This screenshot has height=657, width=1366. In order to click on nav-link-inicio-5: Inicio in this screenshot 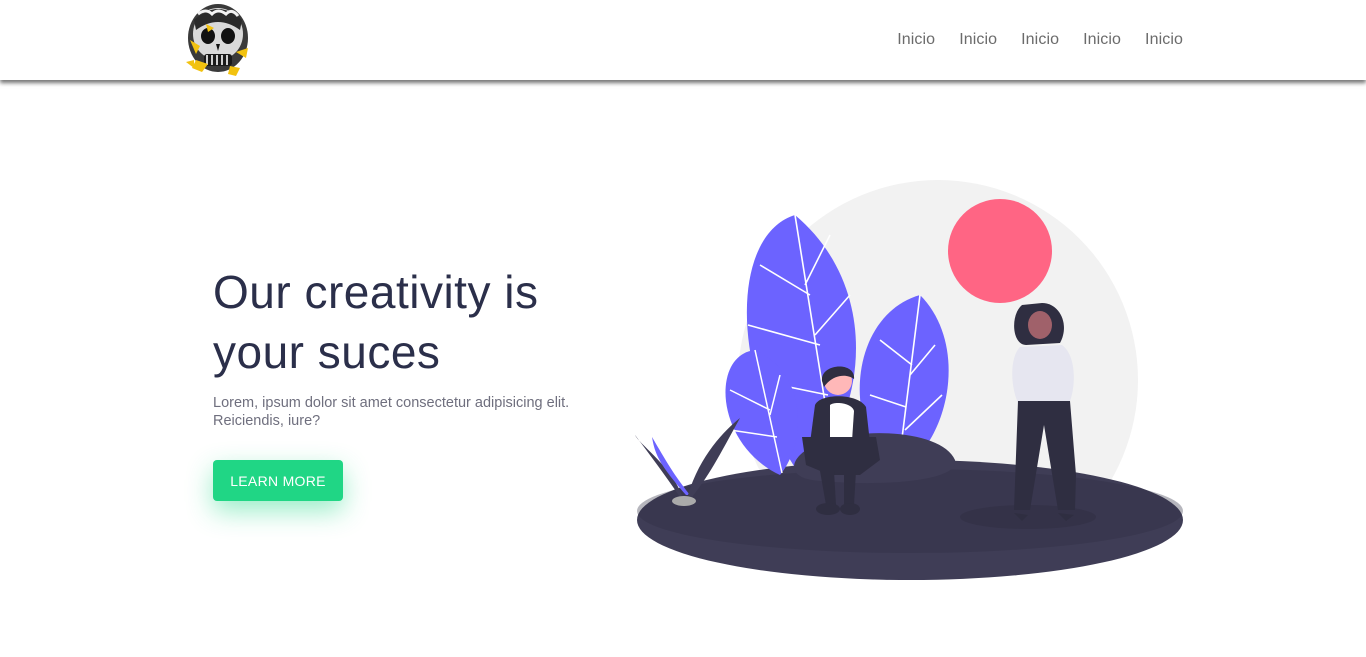, I will do `click(1164, 40)`.